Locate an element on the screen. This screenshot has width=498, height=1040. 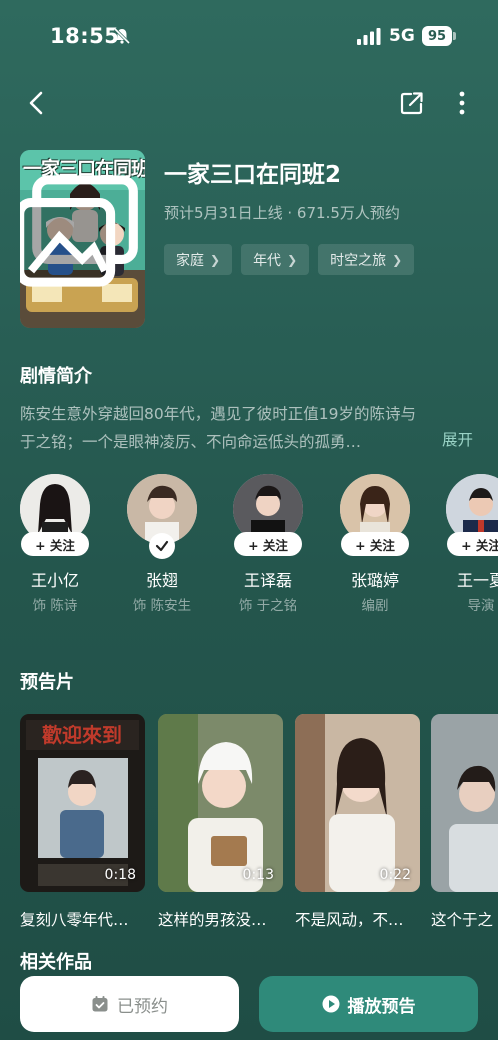
trailers-title: 预告片 is located at coordinates (47, 682).